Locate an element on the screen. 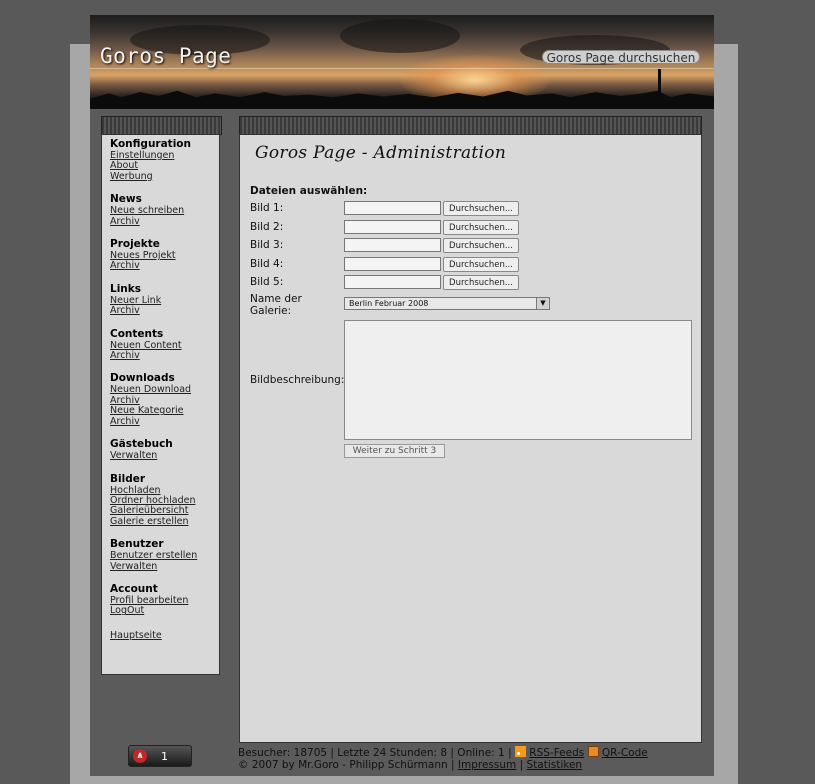 This screenshot has height=784, width=815. nav-link-contents-archiv: Archiv is located at coordinates (160, 355).